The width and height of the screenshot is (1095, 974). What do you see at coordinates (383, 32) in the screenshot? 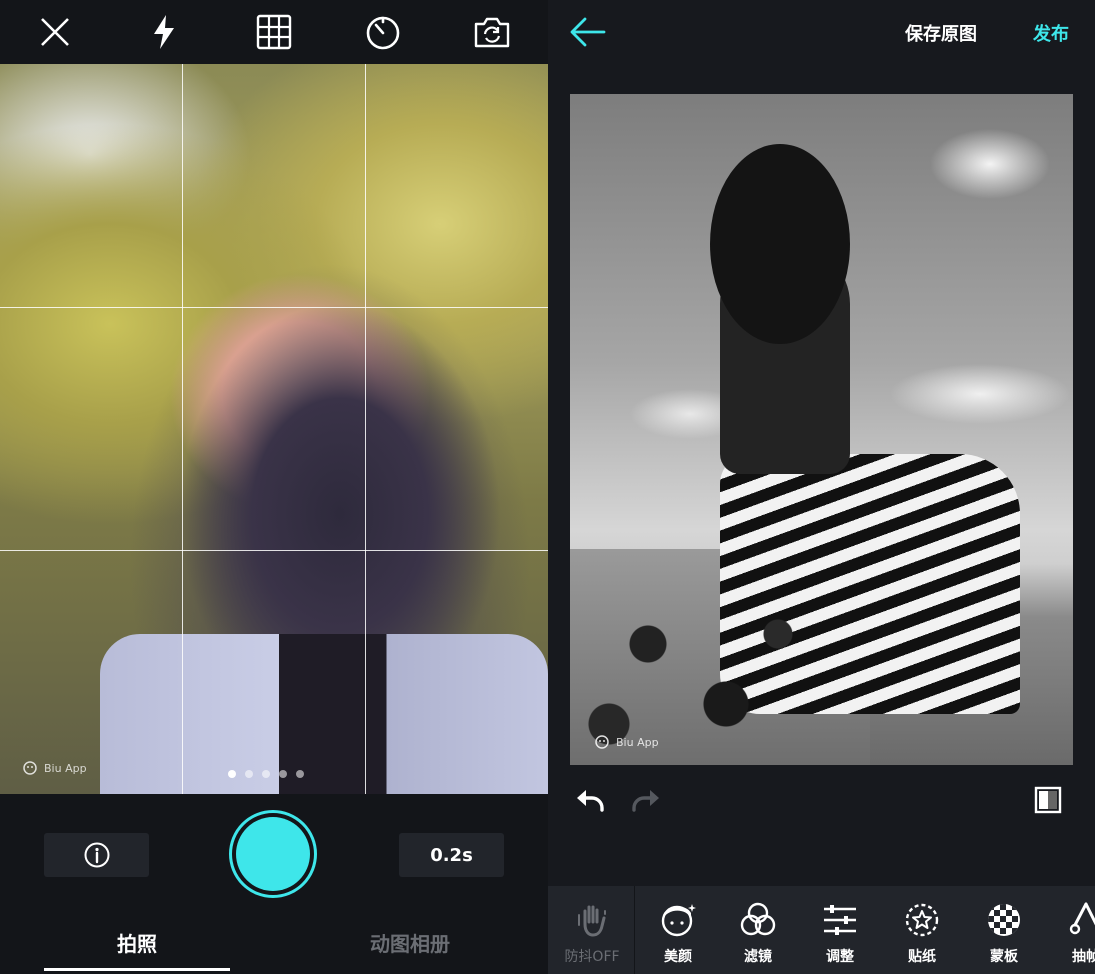
I see `timer-icon` at bounding box center [383, 32].